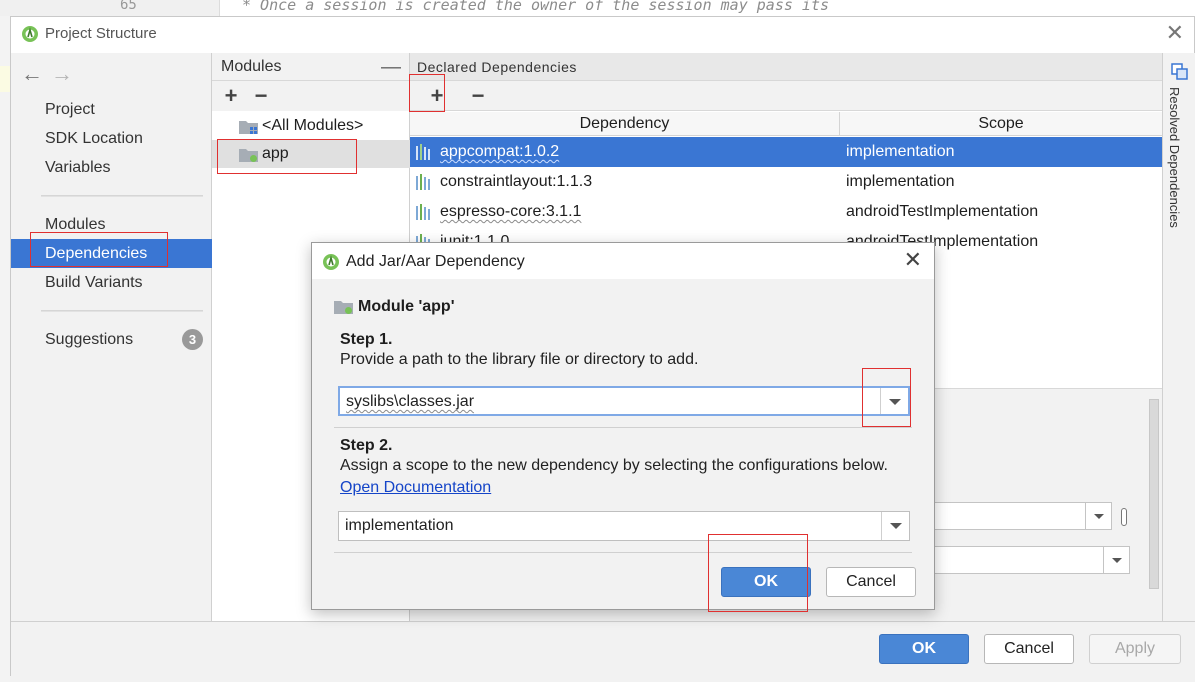  What do you see at coordinates (500, 151) in the screenshot?
I see `dependency-name: appcompat:1.0.2` at bounding box center [500, 151].